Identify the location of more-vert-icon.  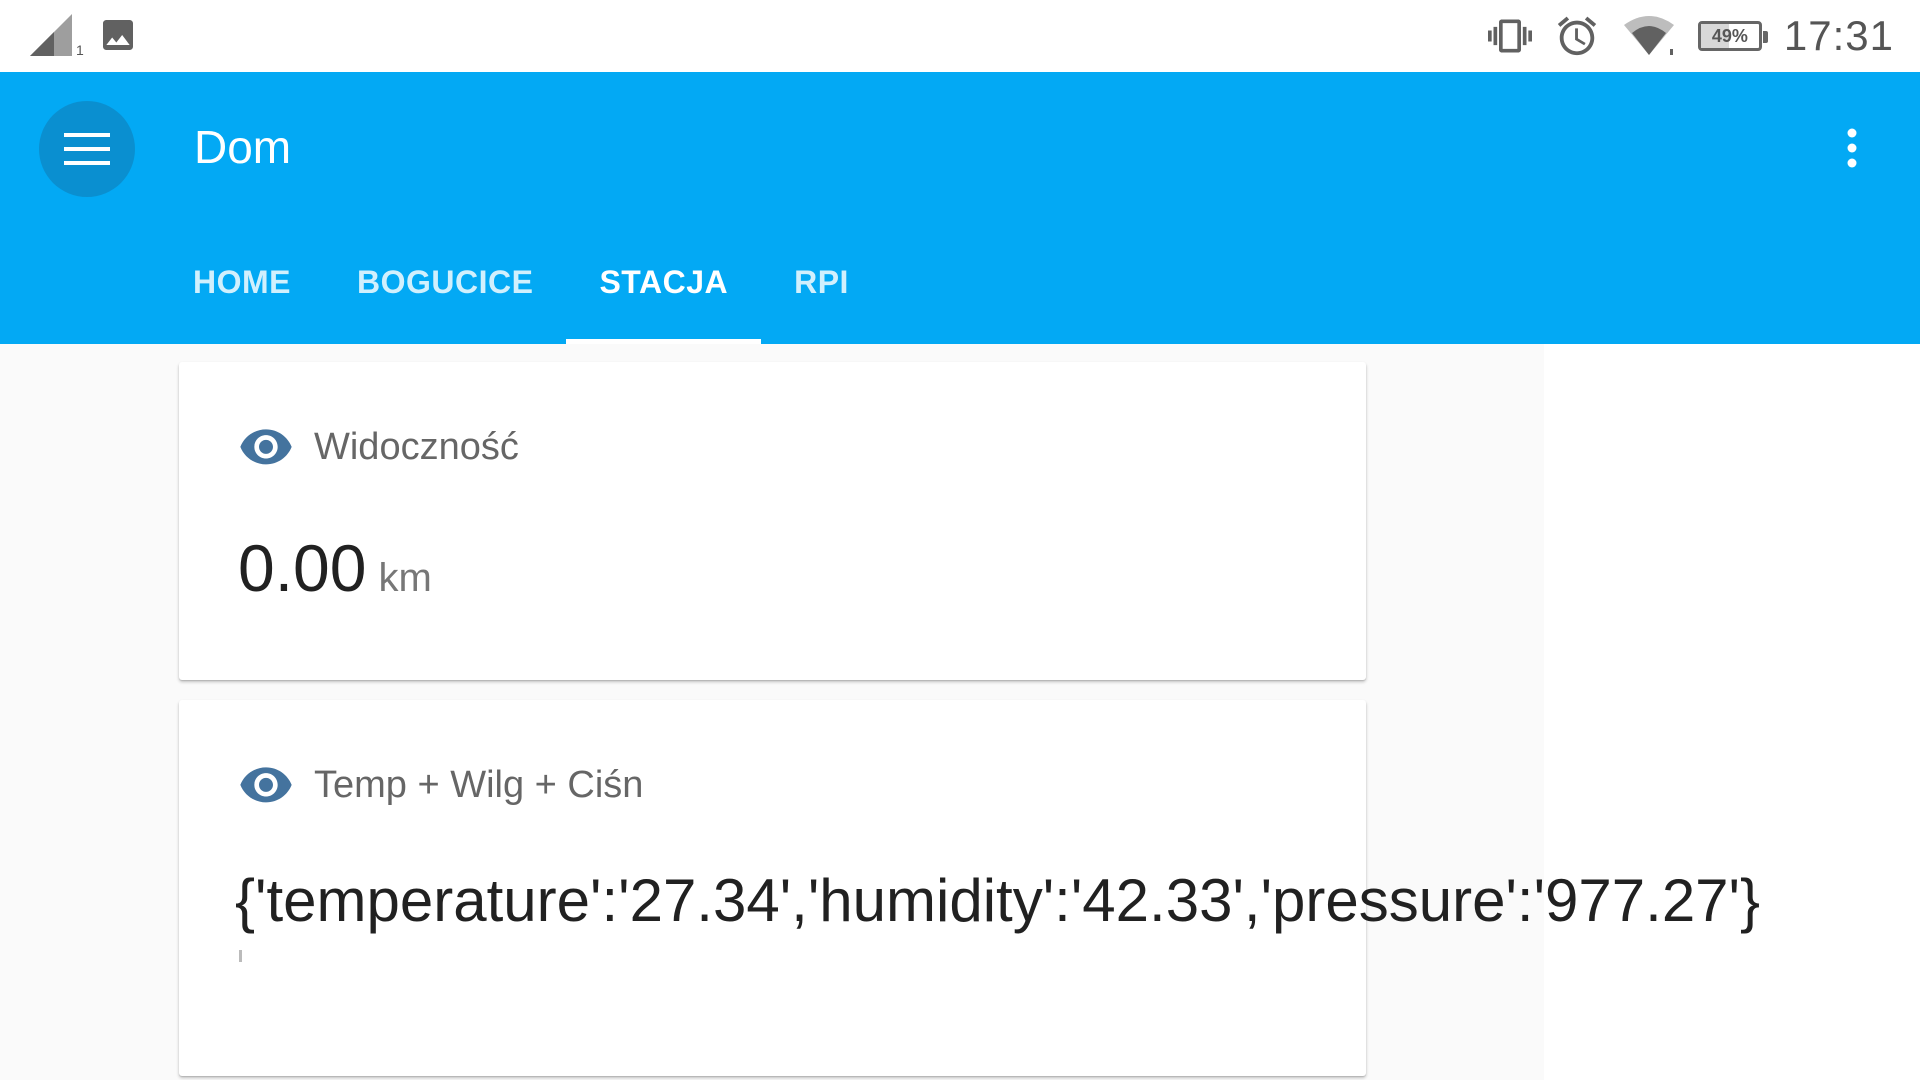
(1852, 148).